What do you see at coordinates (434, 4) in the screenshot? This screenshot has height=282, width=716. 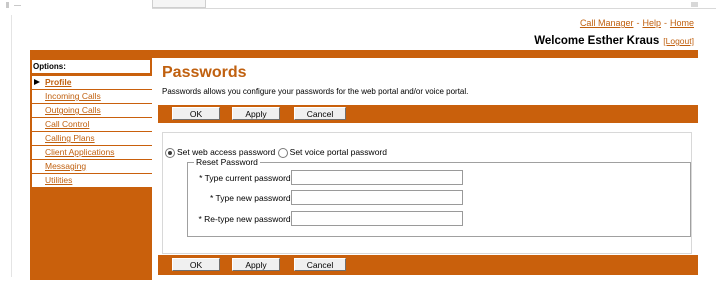 I see `top-strip` at bounding box center [434, 4].